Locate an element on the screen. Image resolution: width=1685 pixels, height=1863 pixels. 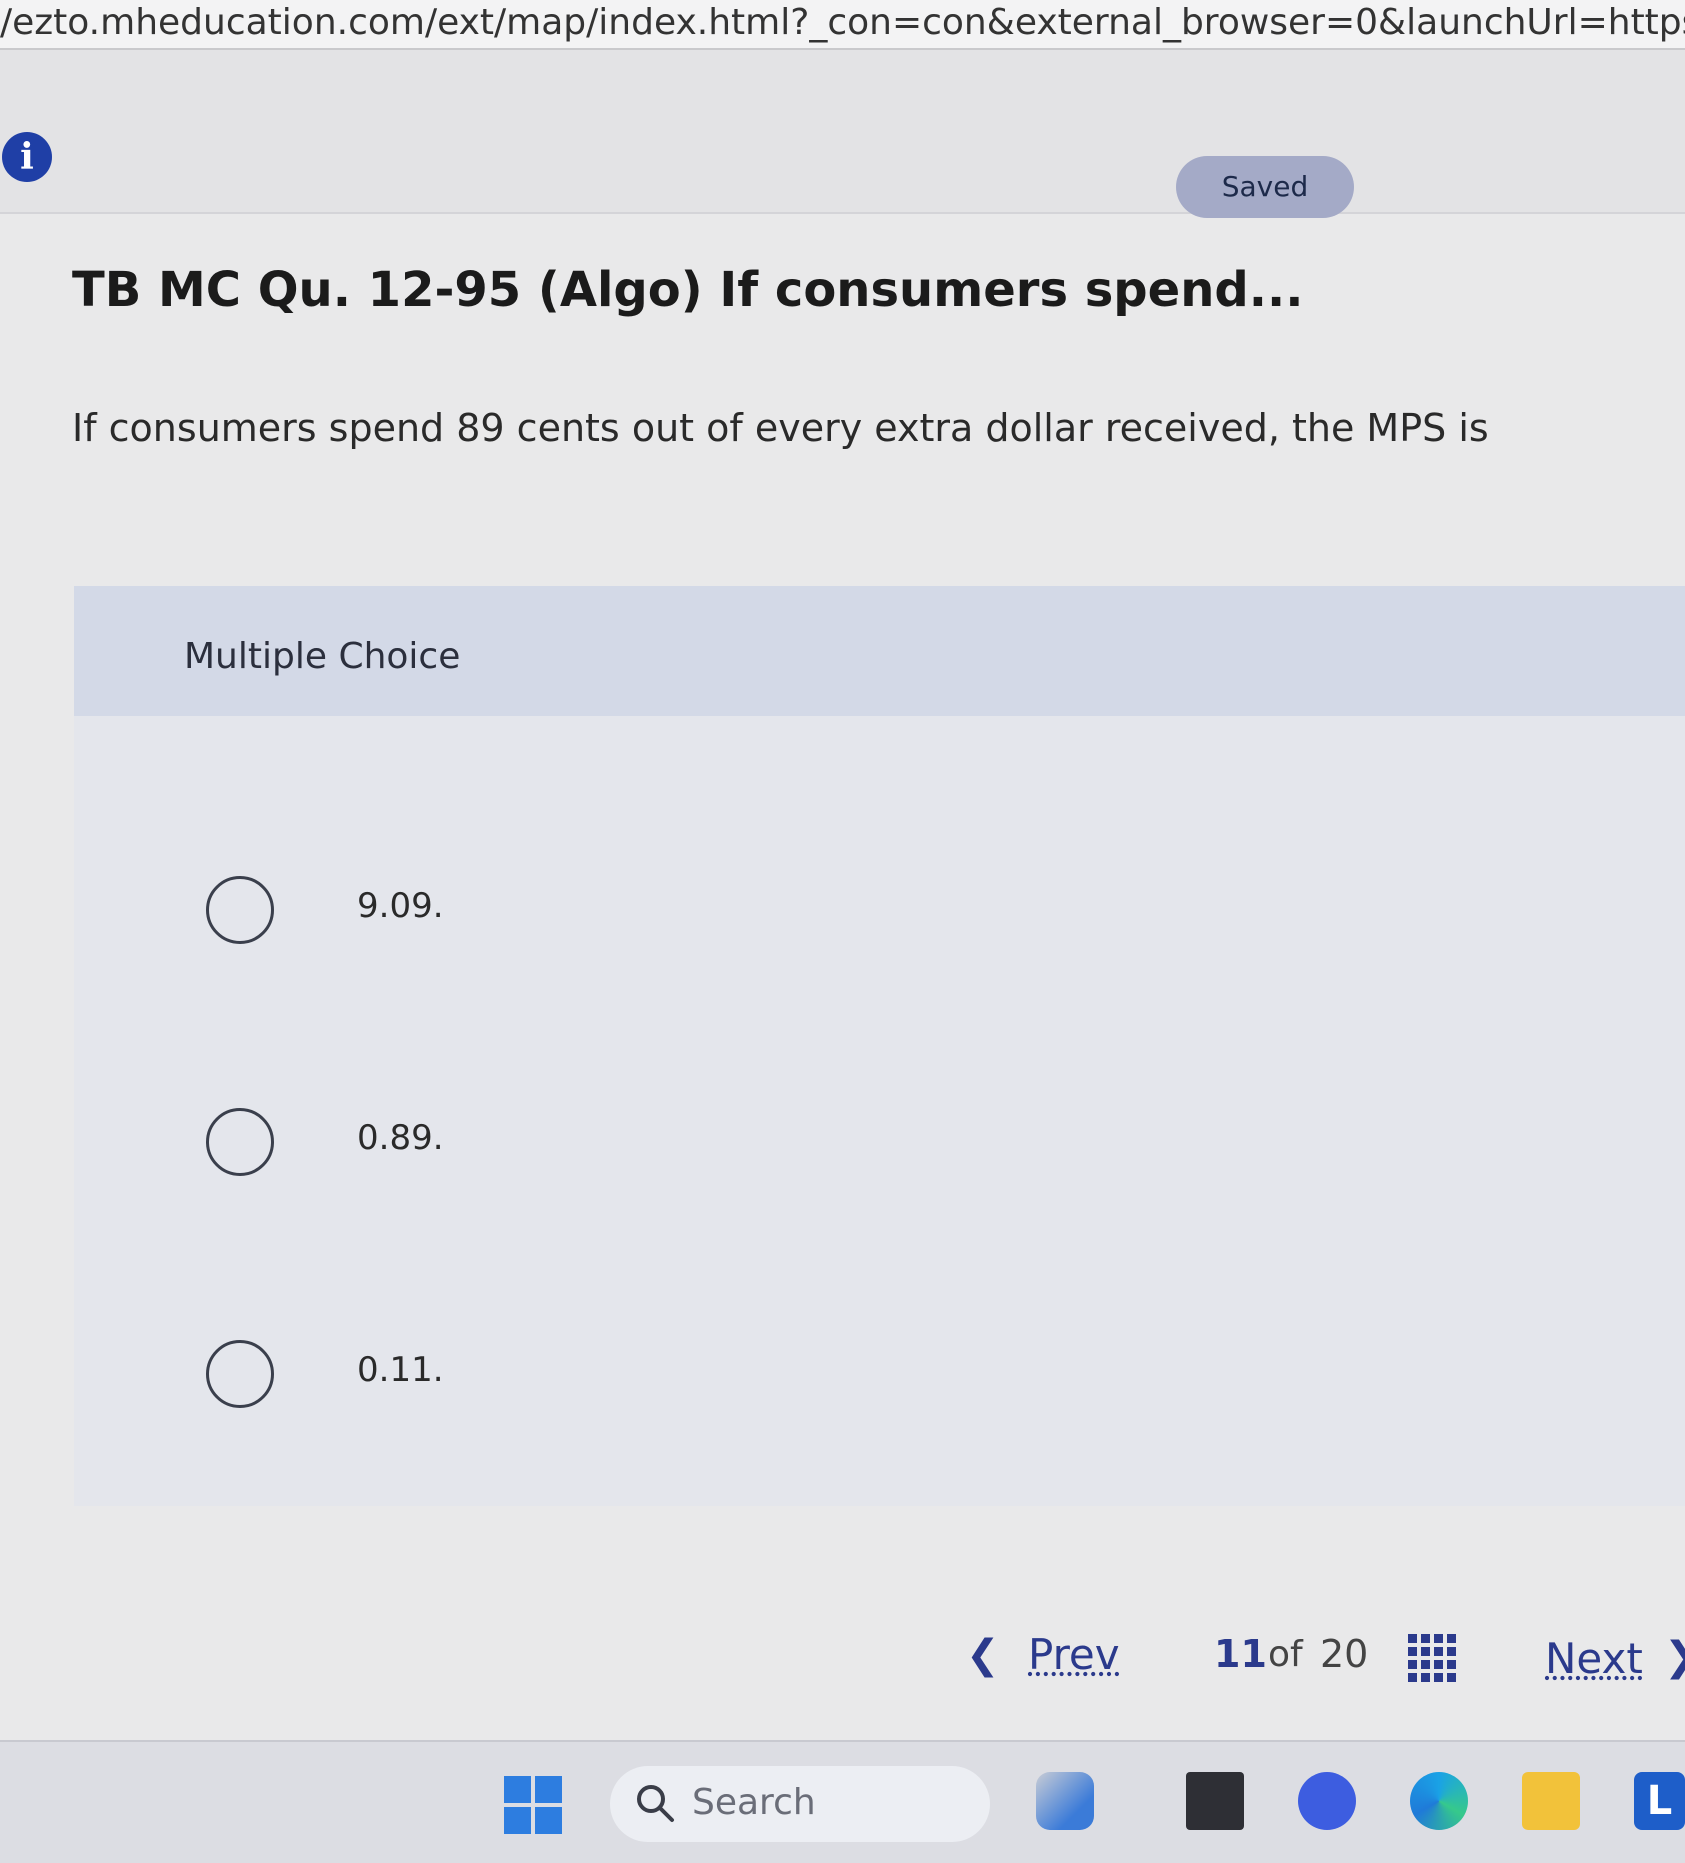
question-pagination: ❮ Prev 11 of 20 Next ❯ is located at coordinates (842, 1657).